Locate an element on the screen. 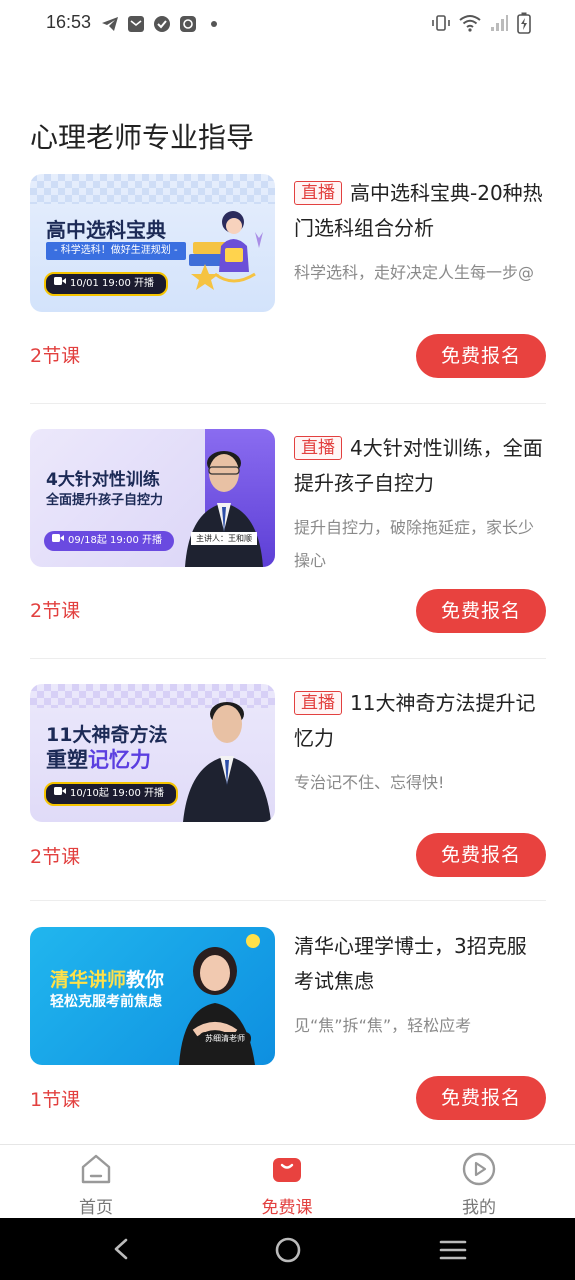 The width and height of the screenshot is (575, 1280). thumb-date-badge: 10/10起 19:00 开播 is located at coordinates (111, 794).